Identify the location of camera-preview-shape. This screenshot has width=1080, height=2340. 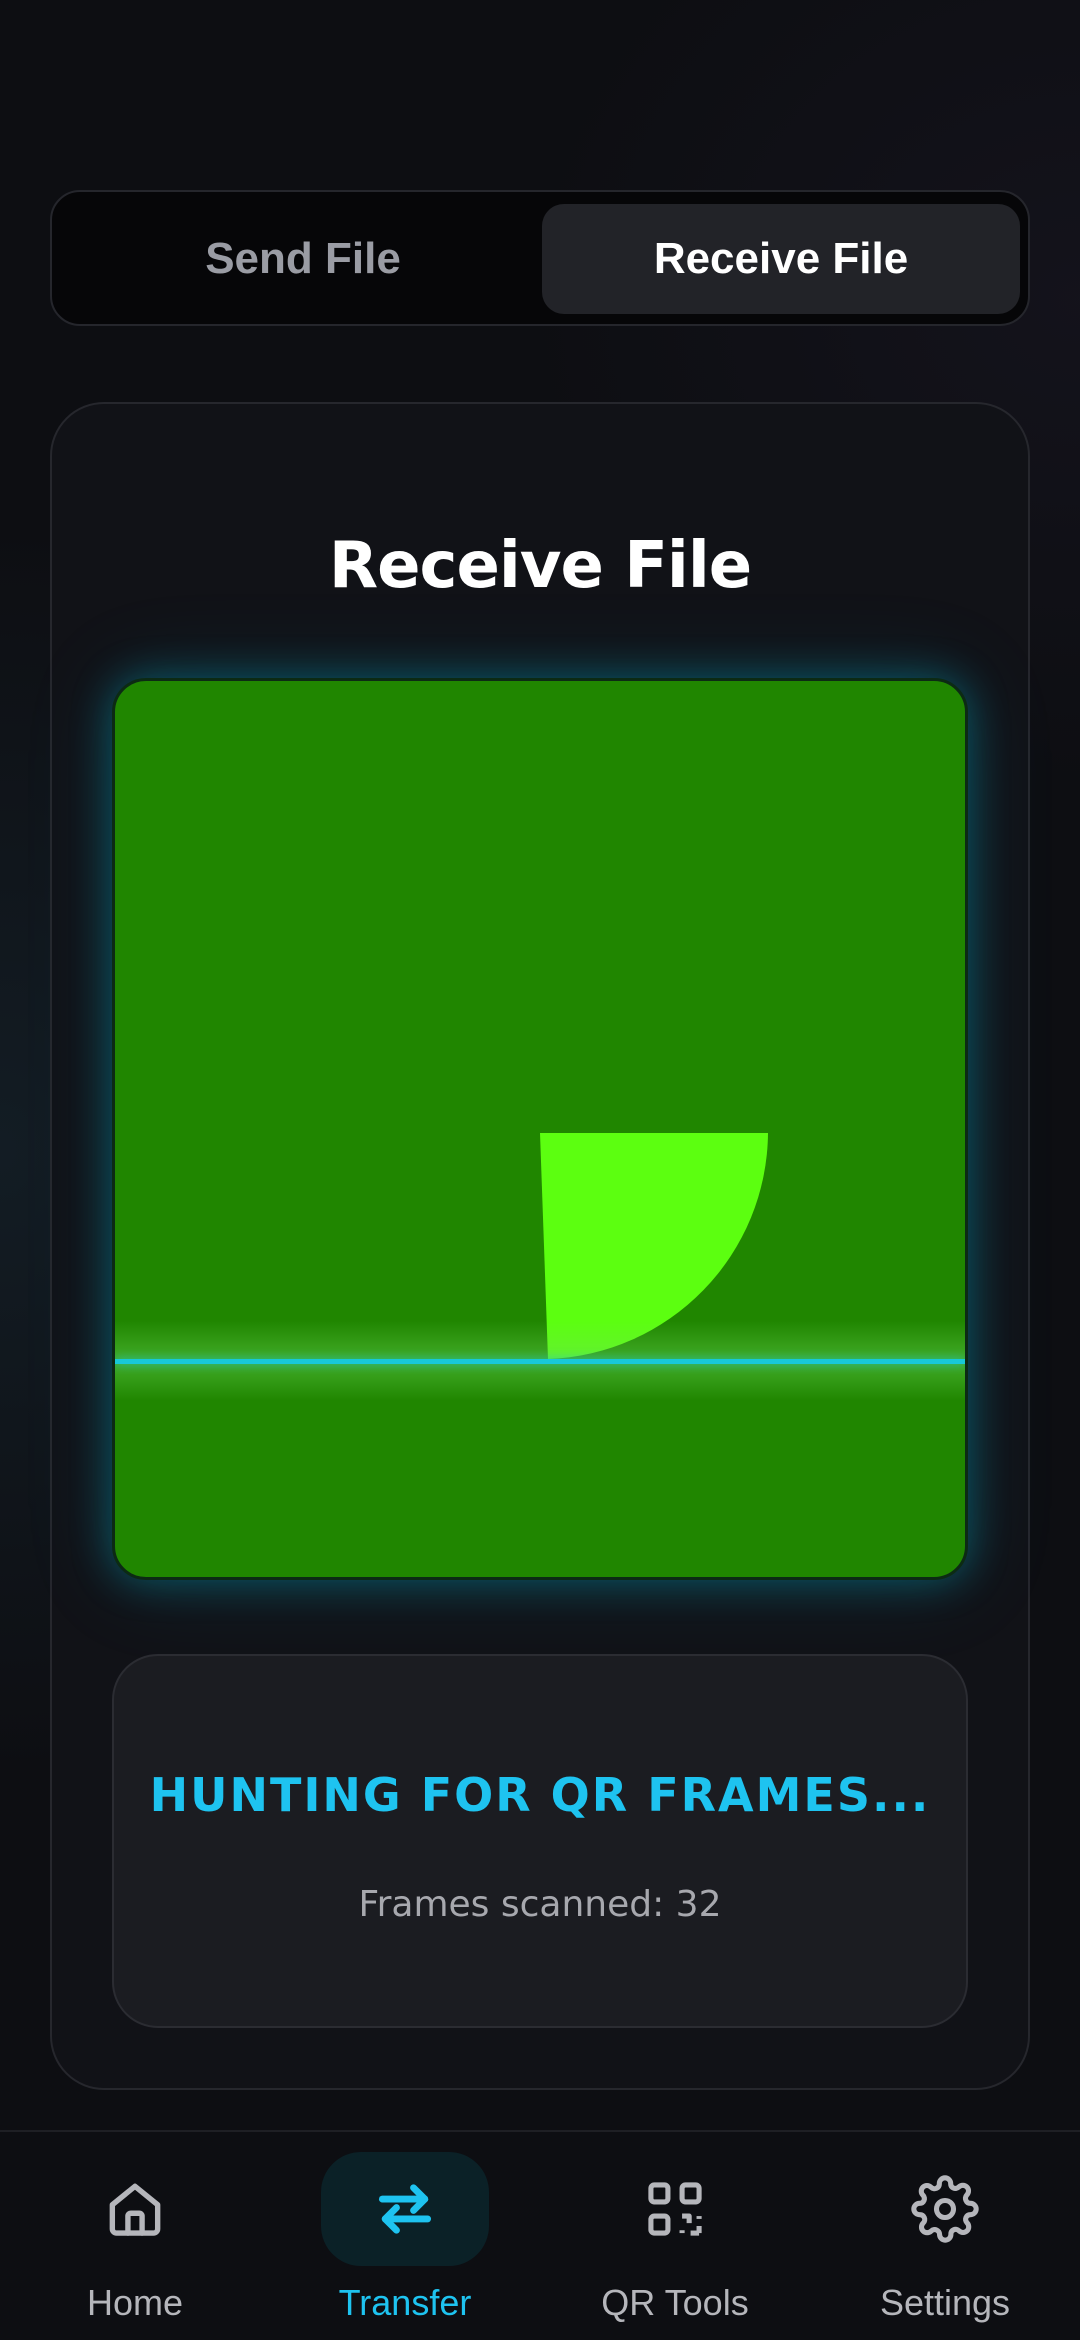
(654, 1246).